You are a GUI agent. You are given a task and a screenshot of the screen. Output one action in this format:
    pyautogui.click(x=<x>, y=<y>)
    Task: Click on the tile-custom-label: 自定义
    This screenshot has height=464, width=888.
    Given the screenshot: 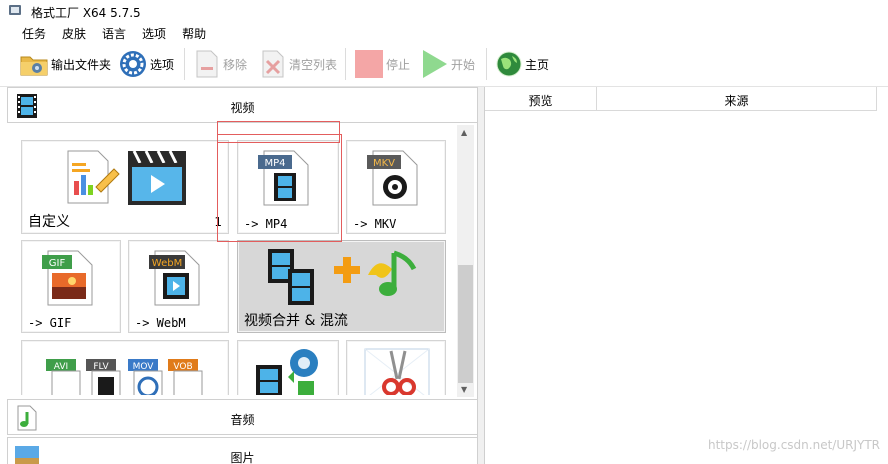 What is the action you would take?
    pyautogui.click(x=49, y=222)
    